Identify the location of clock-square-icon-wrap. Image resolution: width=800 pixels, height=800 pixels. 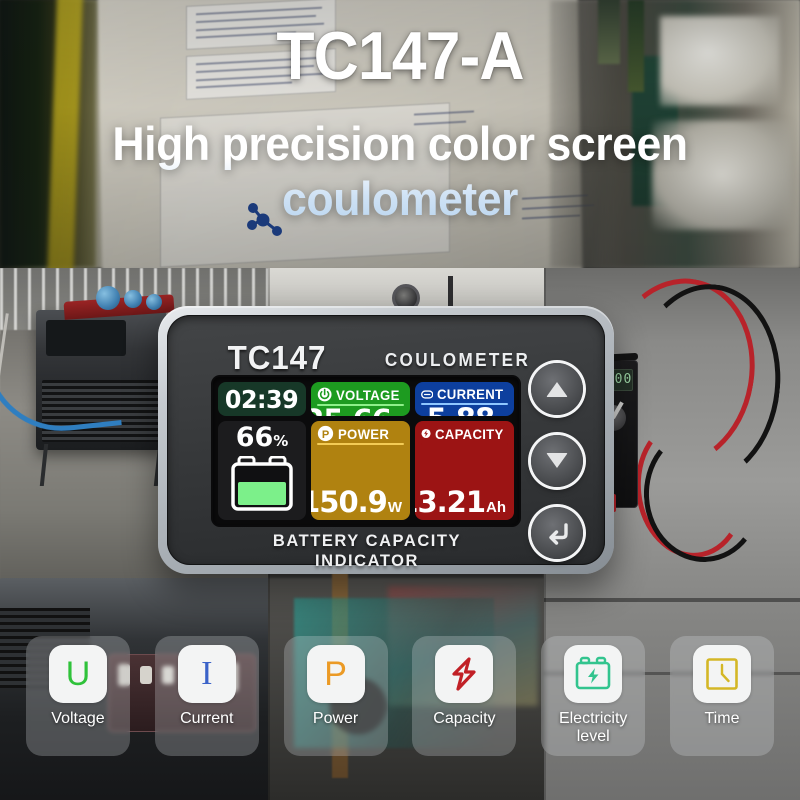
(721, 674).